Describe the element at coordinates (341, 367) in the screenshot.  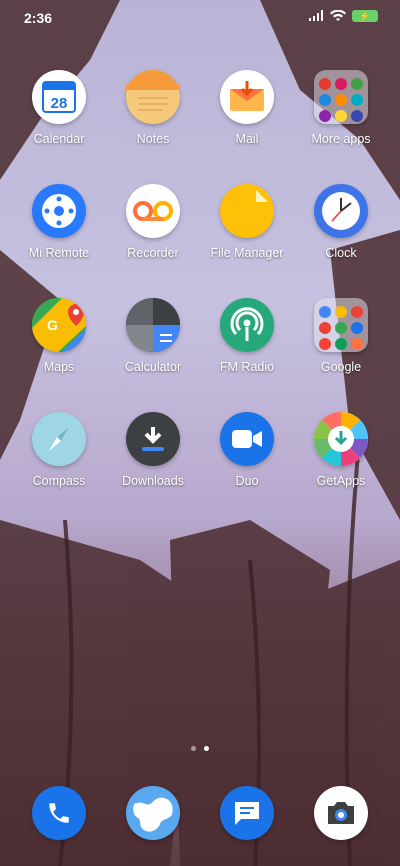
I see `app-label: Google` at that location.